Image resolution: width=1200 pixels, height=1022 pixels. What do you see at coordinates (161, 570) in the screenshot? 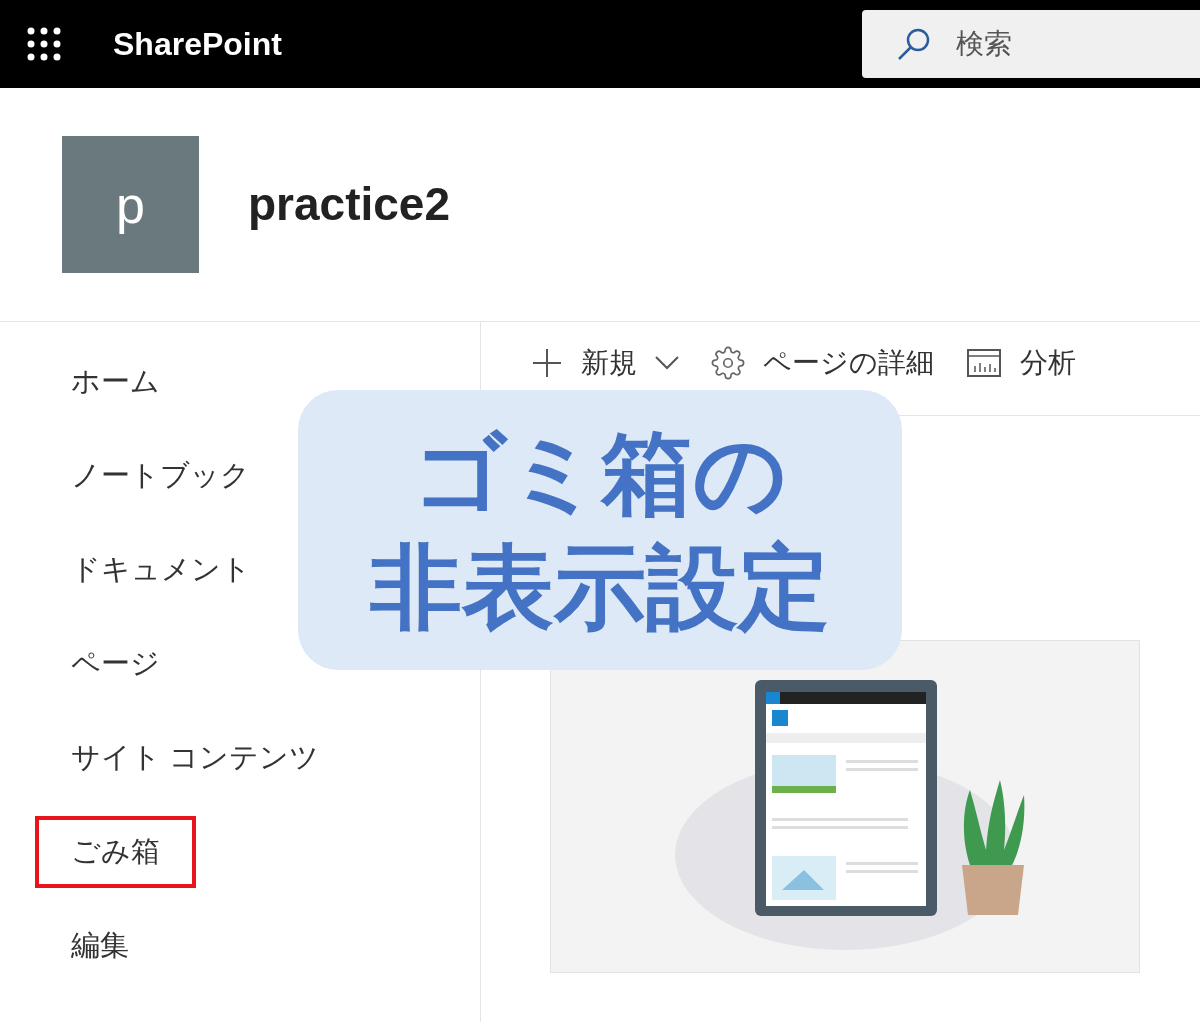
I see `nav-link: ドキュメント` at bounding box center [161, 570].